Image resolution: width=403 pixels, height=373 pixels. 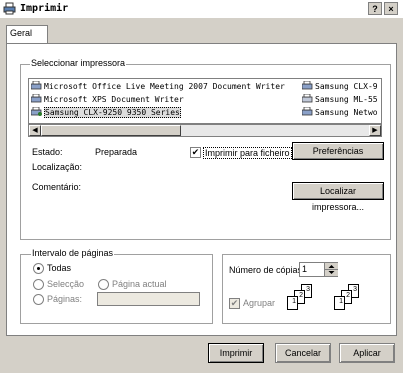 I want to click on cancel-button: Cancelar, so click(x=303, y=353).